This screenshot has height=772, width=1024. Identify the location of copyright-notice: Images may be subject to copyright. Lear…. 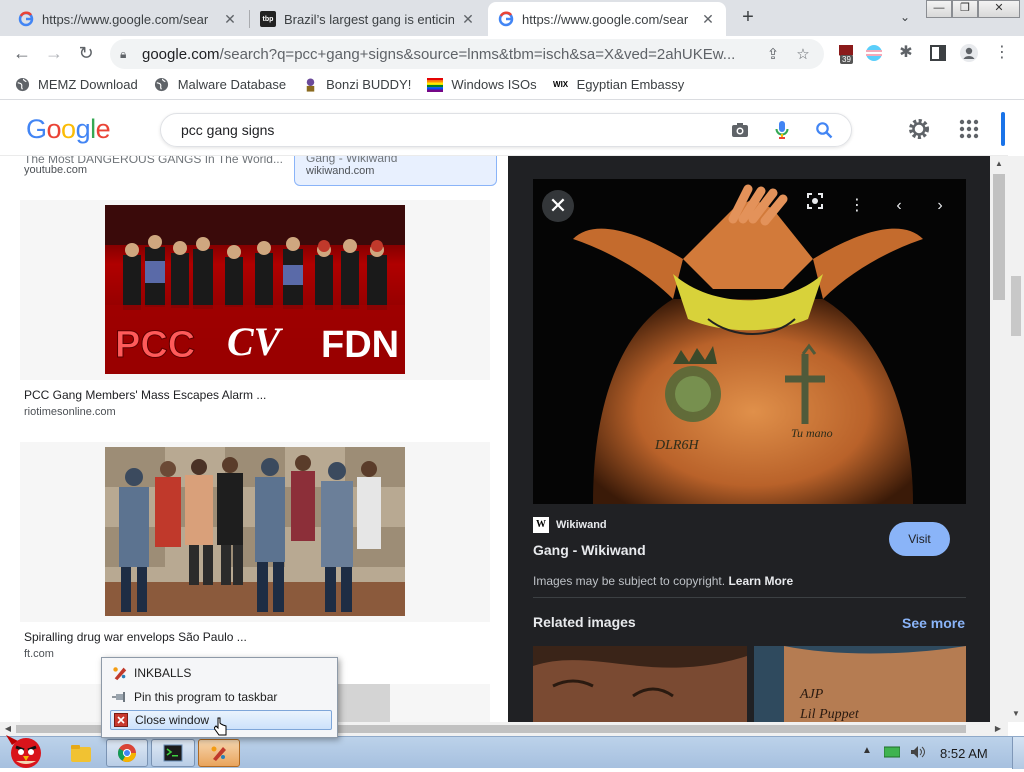
(663, 581).